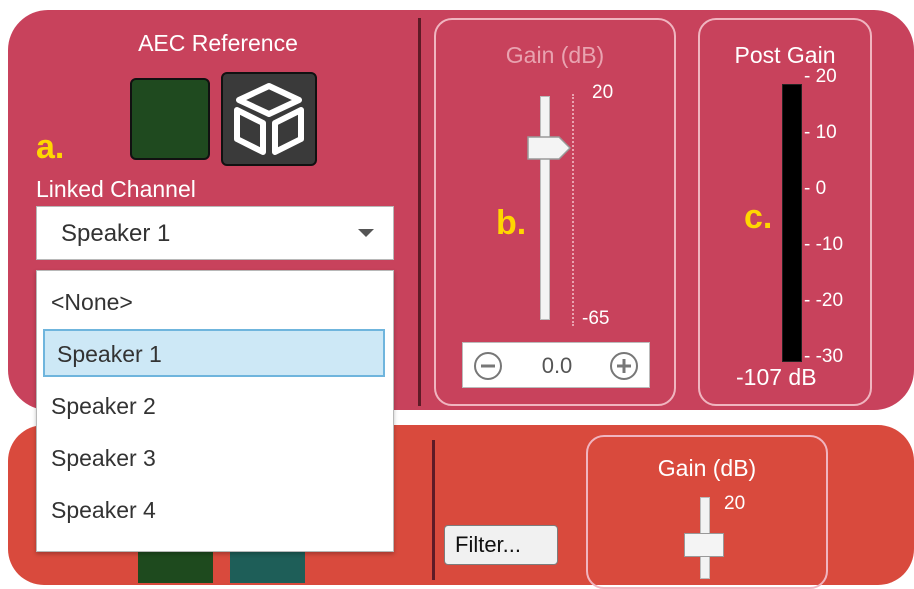 This screenshot has width=914, height=589. I want to click on post-gain-title: Post Gain, so click(785, 55).